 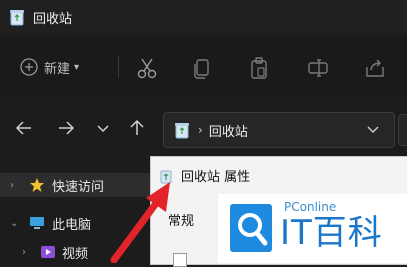 I want to click on plus-circle-icon, so click(x=29, y=67).